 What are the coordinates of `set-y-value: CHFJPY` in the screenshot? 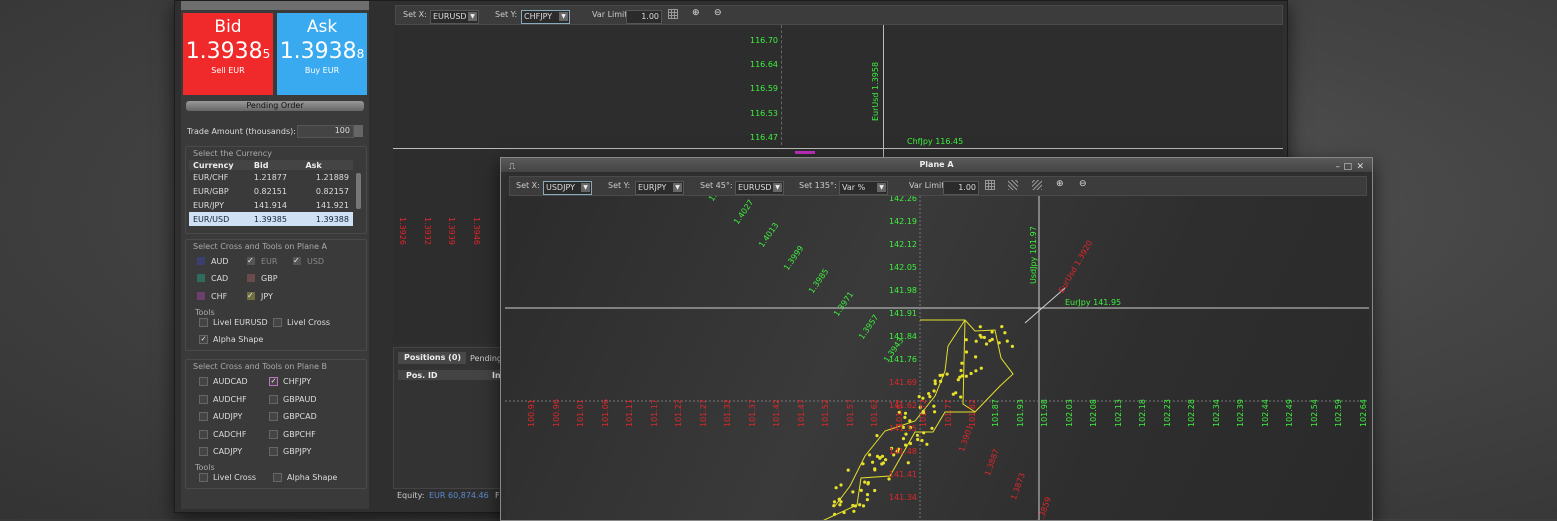 It's located at (538, 16).